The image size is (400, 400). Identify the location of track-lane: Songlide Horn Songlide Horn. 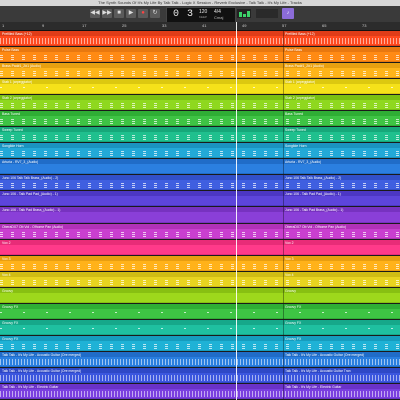
(200, 151).